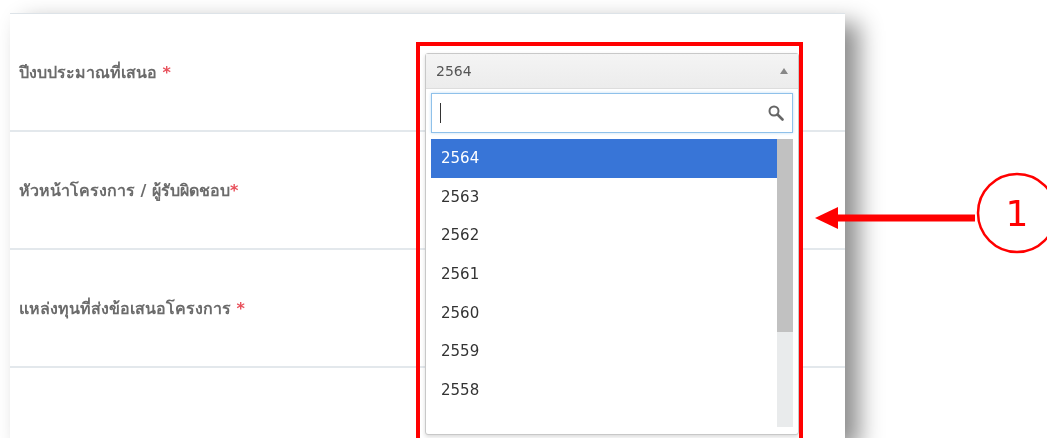 This screenshot has width=1047, height=438. What do you see at coordinates (440, 113) in the screenshot?
I see `text-cursor-icon` at bounding box center [440, 113].